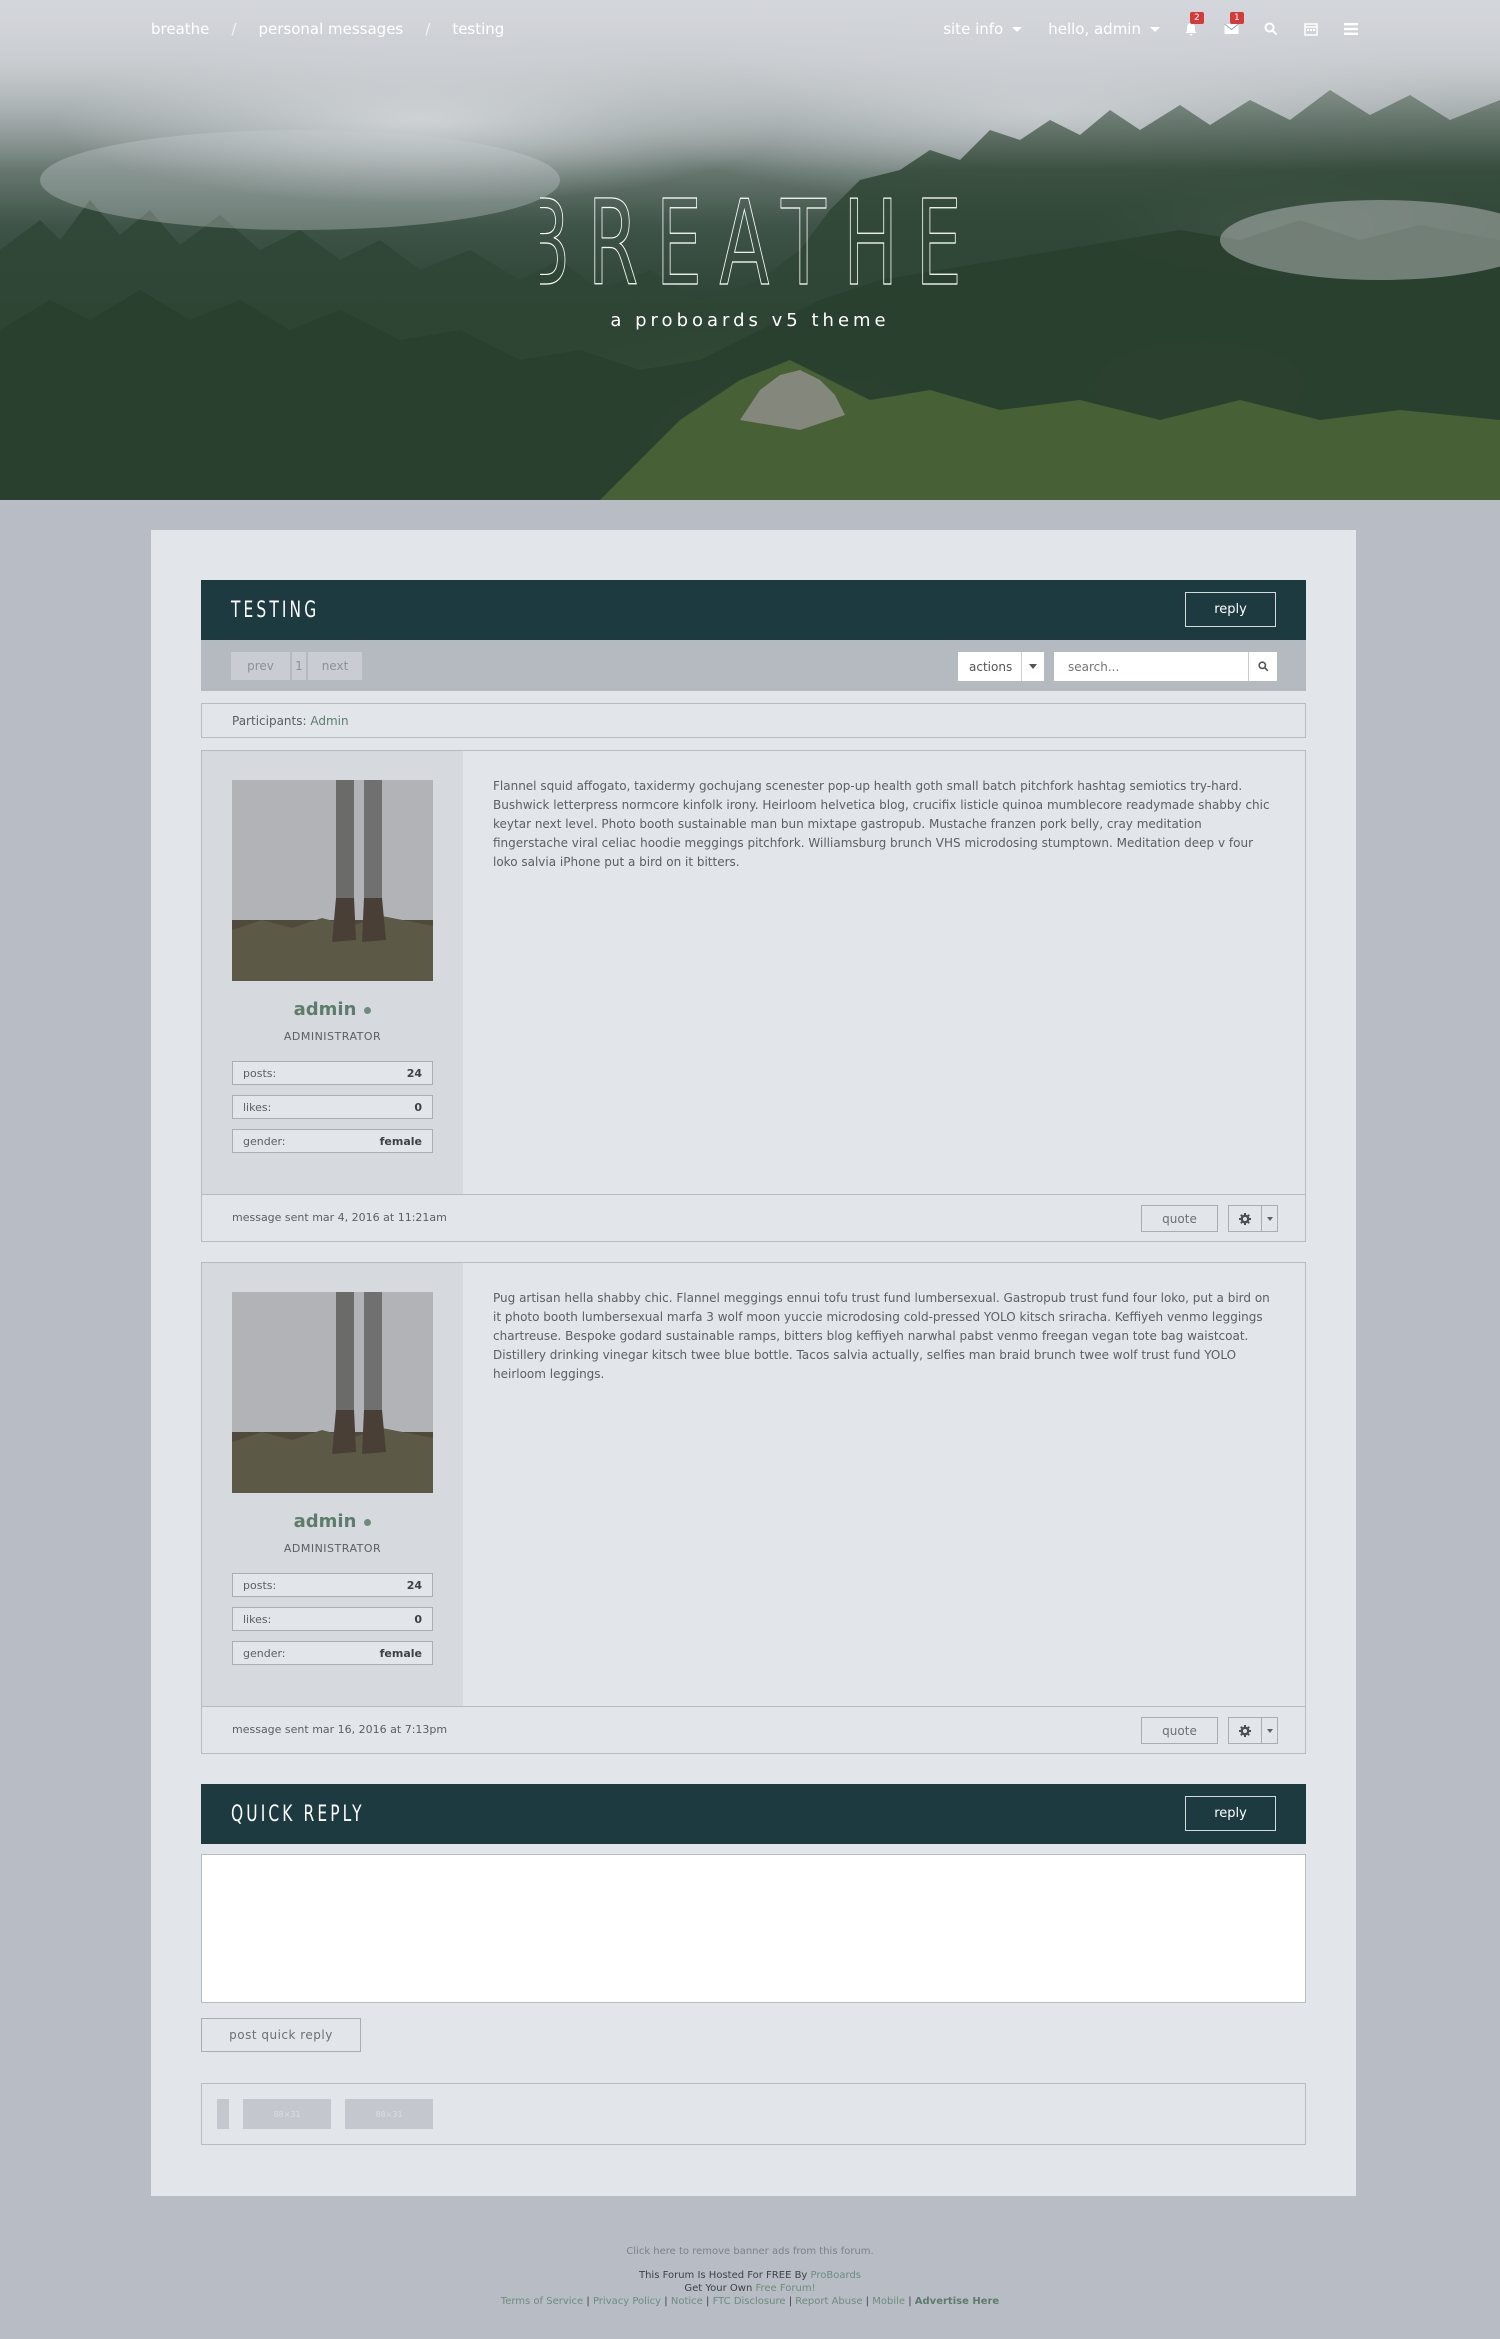 The image size is (1500, 2339). I want to click on quick-reply-textarea, so click(753, 1928).